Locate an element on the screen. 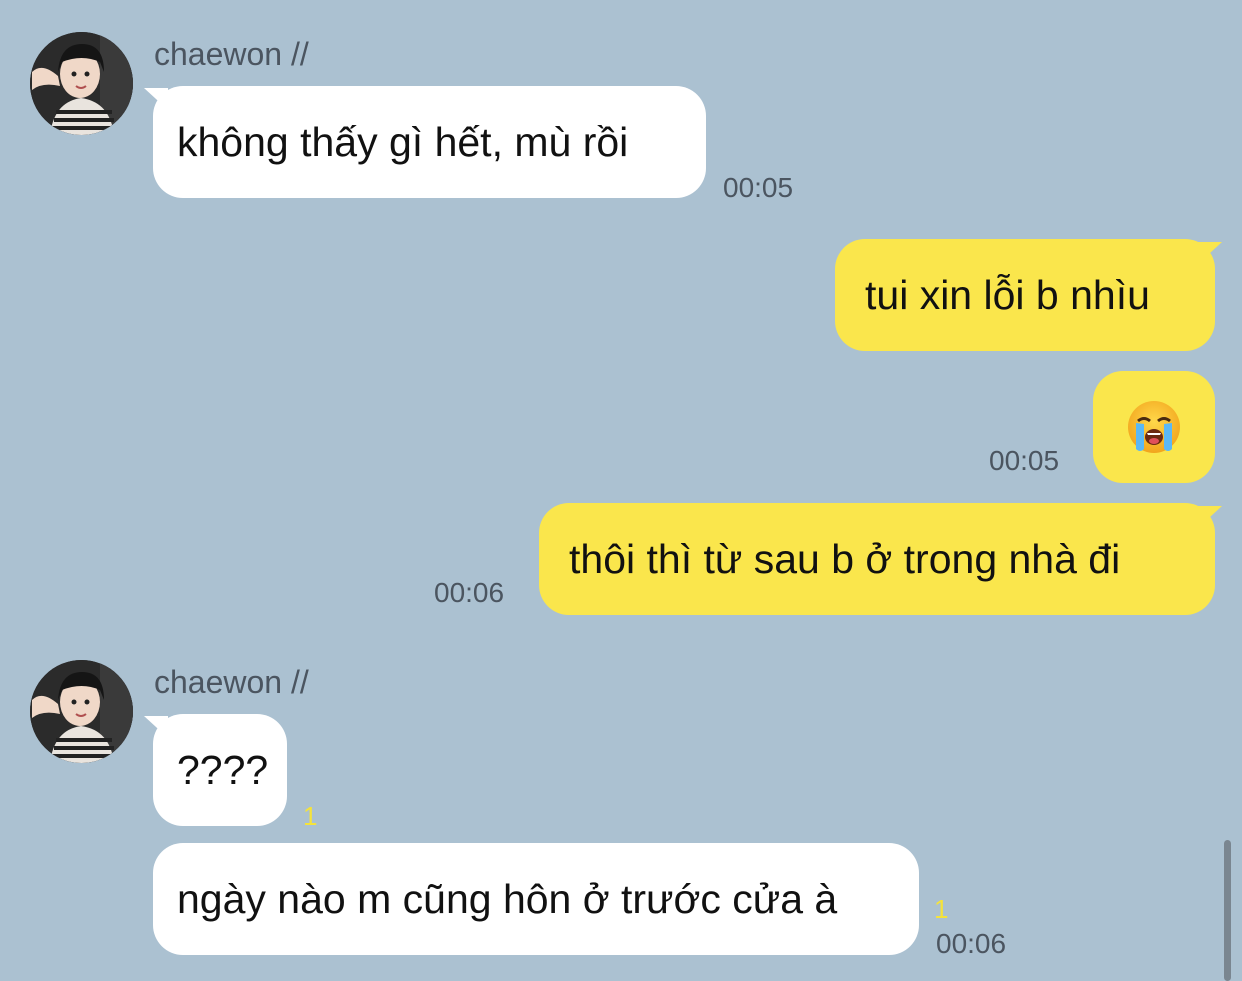 Image resolution: width=1242 pixels, height=981 pixels. message-bubble-incoming: ???? is located at coordinates (220, 770).